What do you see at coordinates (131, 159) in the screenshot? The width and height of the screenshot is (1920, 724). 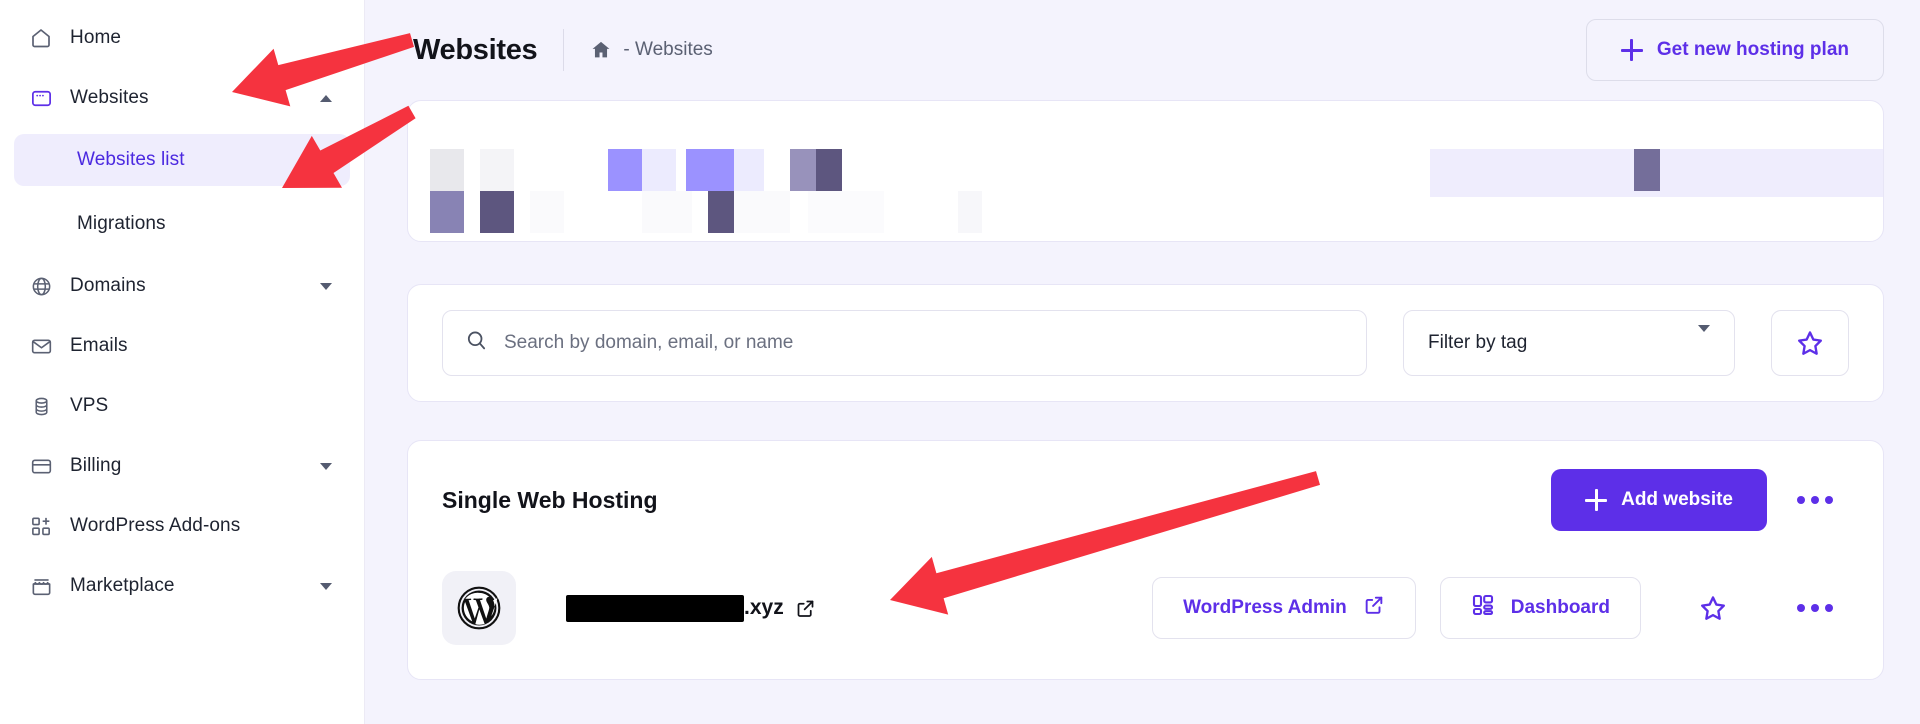 I see `sidebar-item-label: Websites list` at bounding box center [131, 159].